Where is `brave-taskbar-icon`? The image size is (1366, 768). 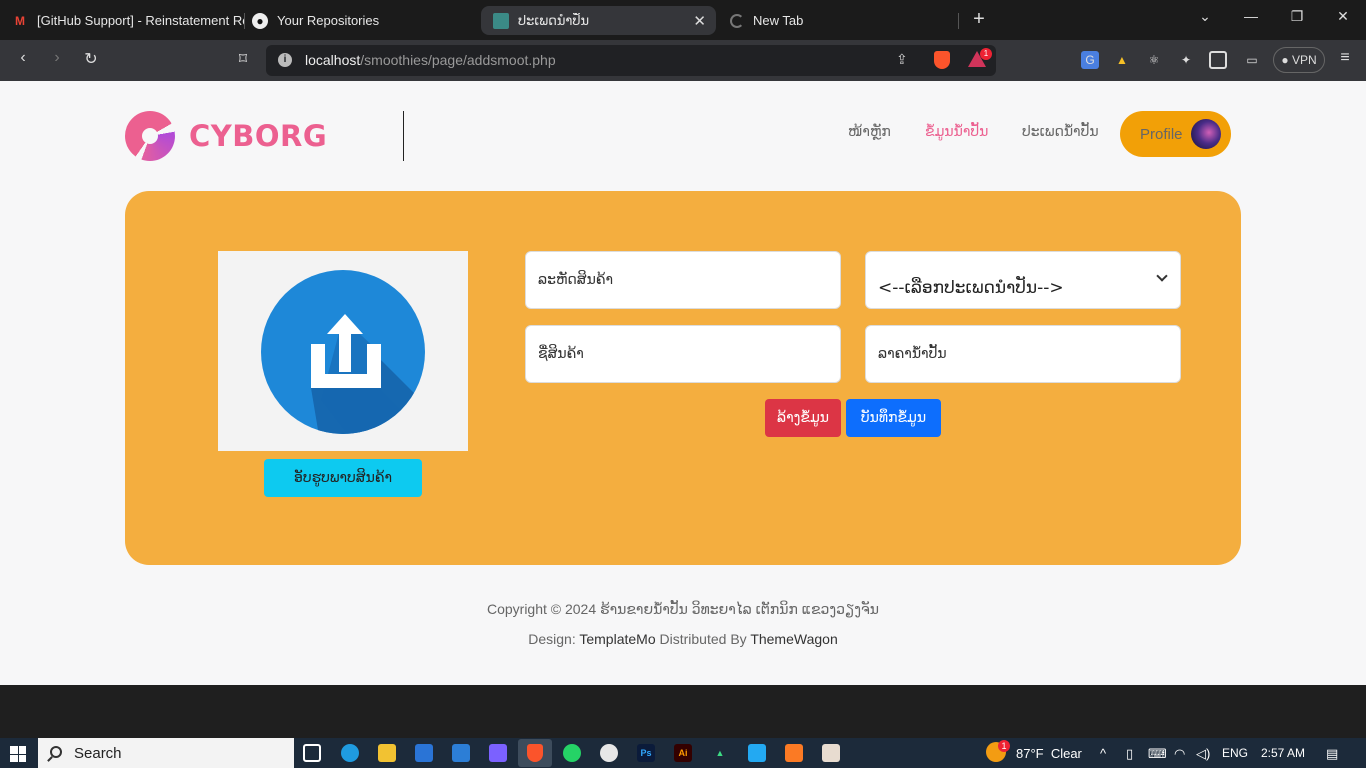
brave-taskbar-icon is located at coordinates (535, 753).